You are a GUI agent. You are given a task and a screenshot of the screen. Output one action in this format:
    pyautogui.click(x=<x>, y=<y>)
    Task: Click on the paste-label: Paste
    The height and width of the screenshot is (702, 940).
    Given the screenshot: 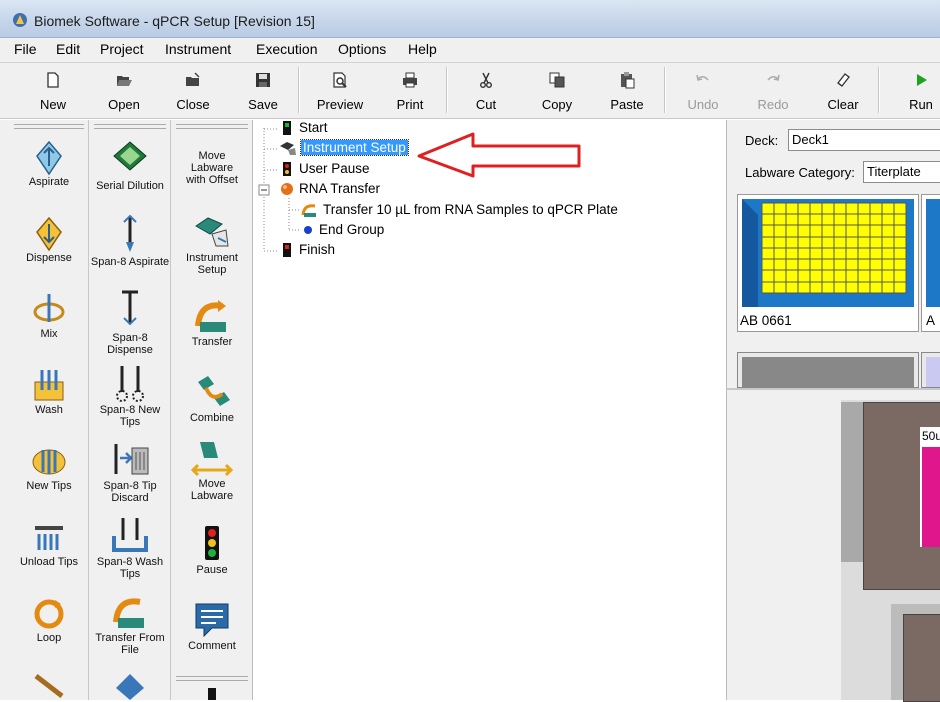 What is the action you would take?
    pyautogui.click(x=627, y=104)
    